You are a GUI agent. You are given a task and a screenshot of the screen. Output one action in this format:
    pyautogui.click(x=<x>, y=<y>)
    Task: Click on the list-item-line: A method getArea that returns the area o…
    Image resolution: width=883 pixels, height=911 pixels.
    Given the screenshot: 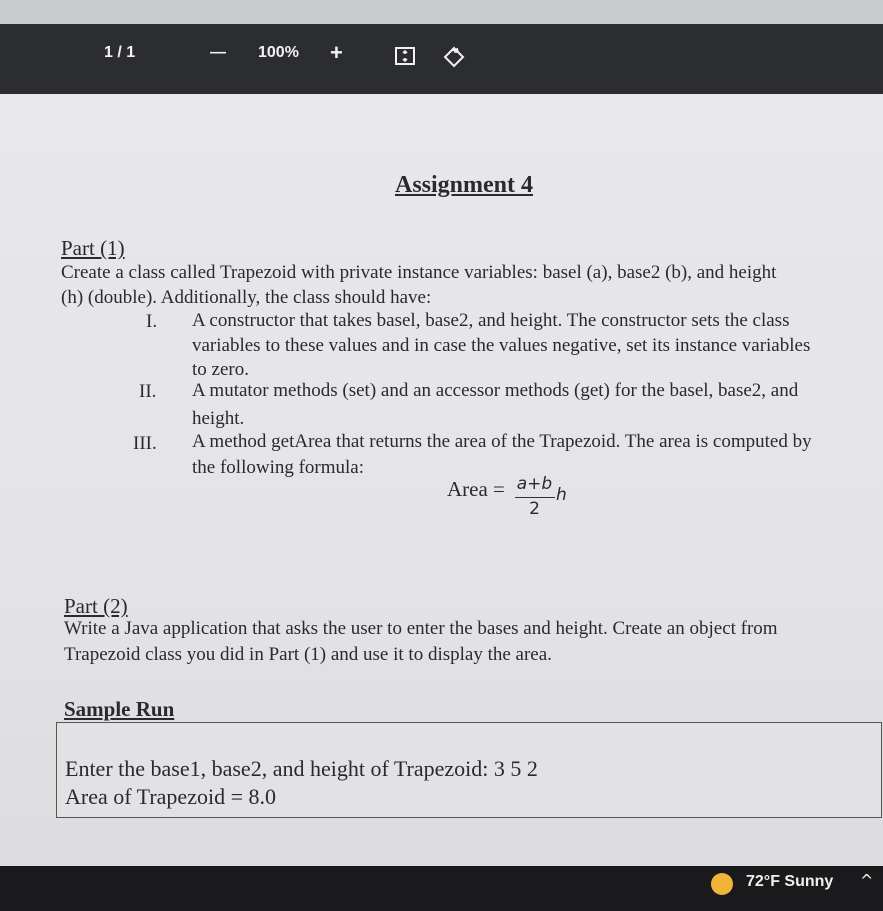 What is the action you would take?
    pyautogui.click(x=502, y=441)
    